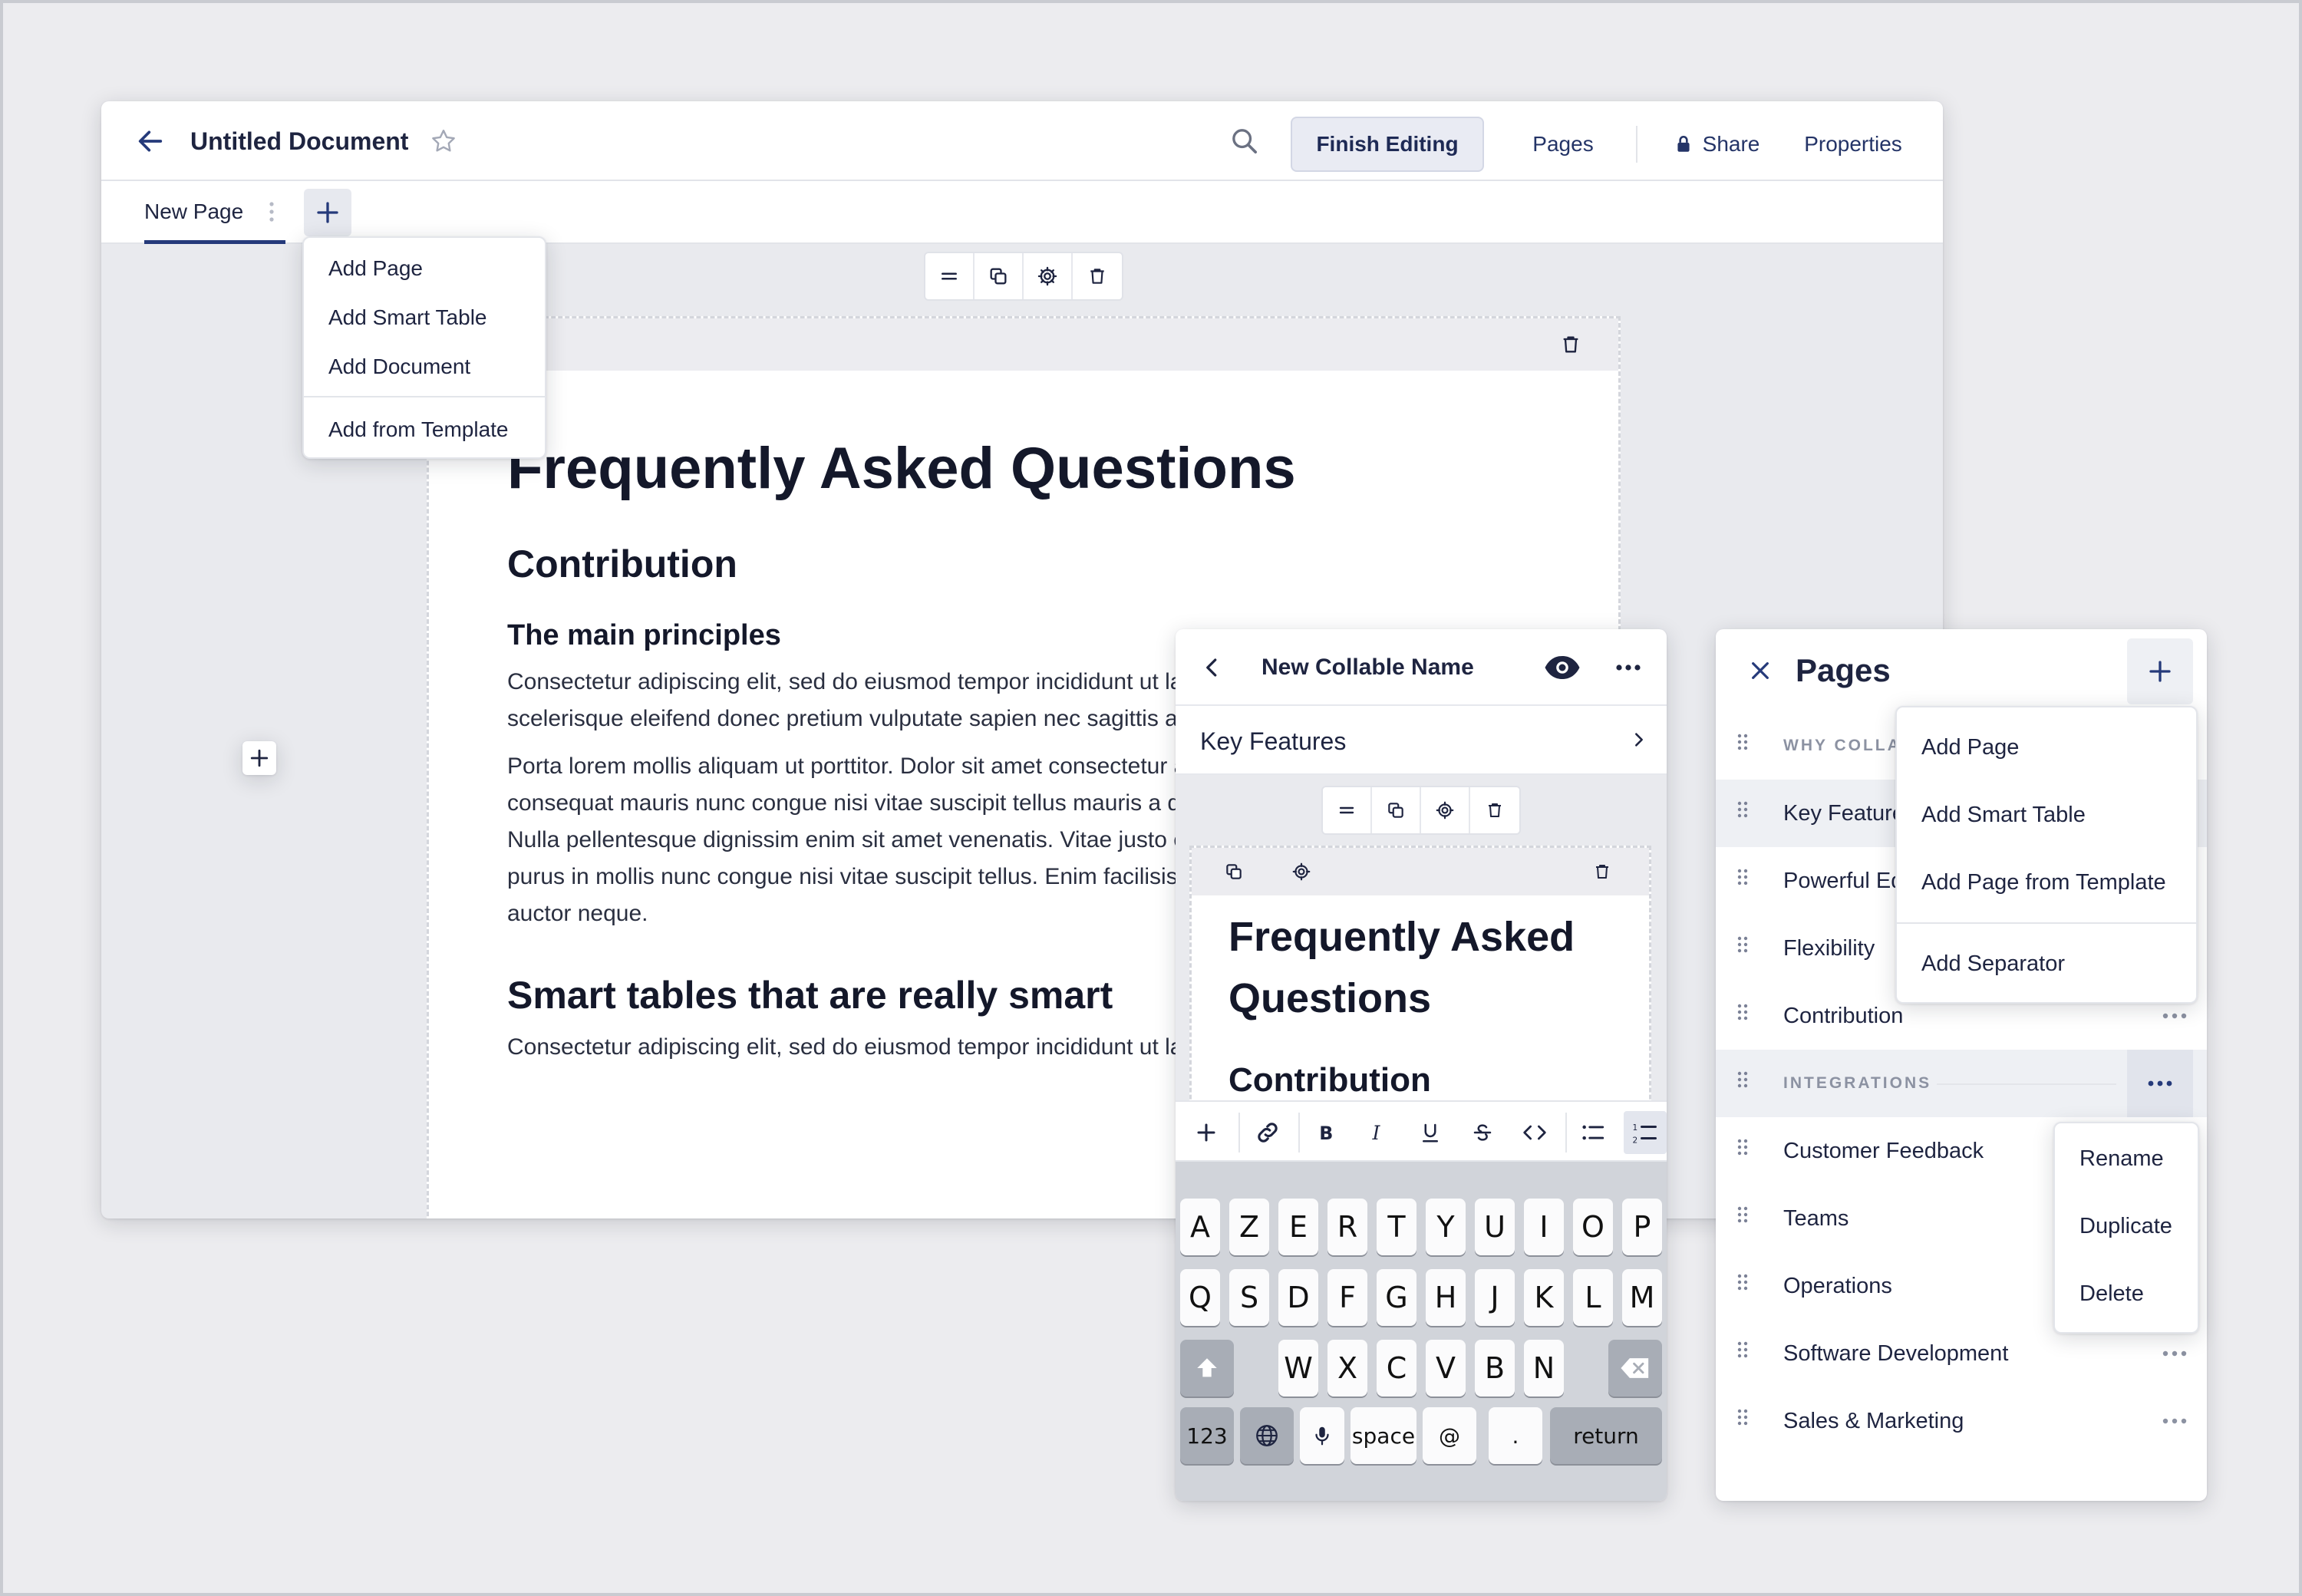 This screenshot has width=2302, height=1596. What do you see at coordinates (1298, 1368) in the screenshot?
I see `key-w: W` at bounding box center [1298, 1368].